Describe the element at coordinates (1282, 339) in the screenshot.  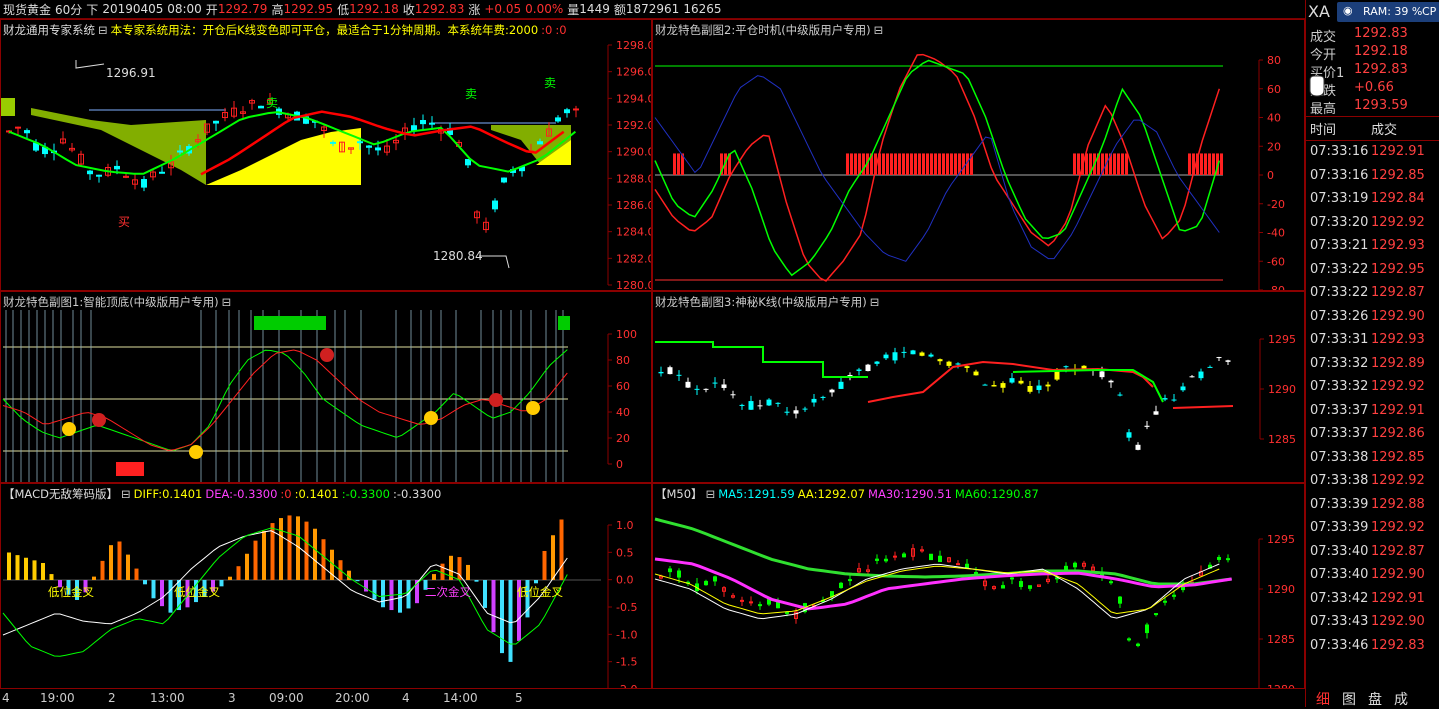
I see `y-tick-label: 1295` at that location.